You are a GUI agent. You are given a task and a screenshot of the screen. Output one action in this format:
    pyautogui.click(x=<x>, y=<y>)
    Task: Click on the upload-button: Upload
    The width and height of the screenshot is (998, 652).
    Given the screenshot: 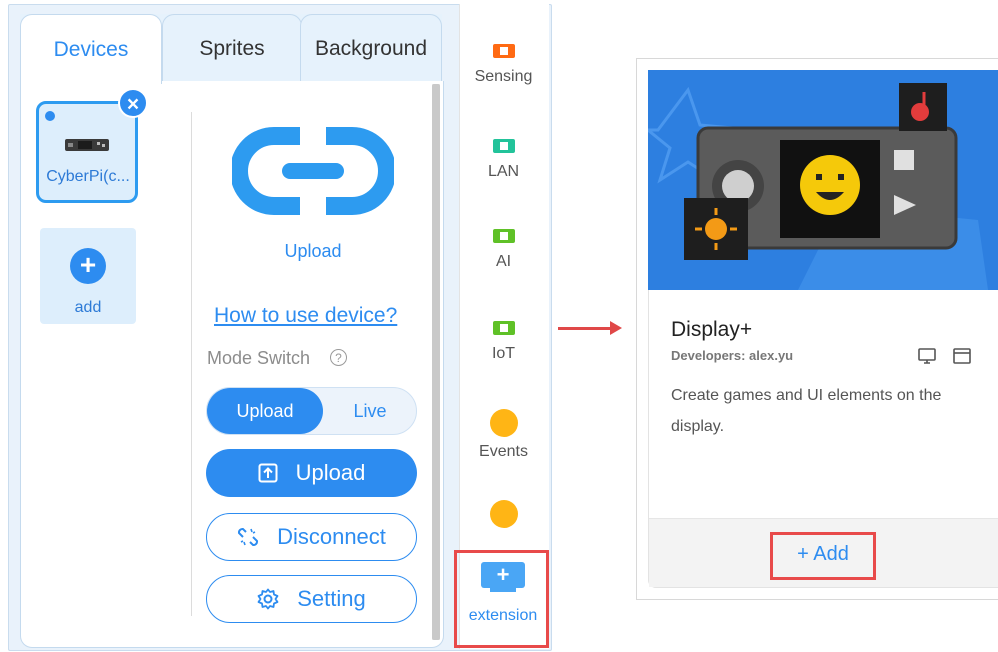 What is the action you would take?
    pyautogui.click(x=311, y=473)
    